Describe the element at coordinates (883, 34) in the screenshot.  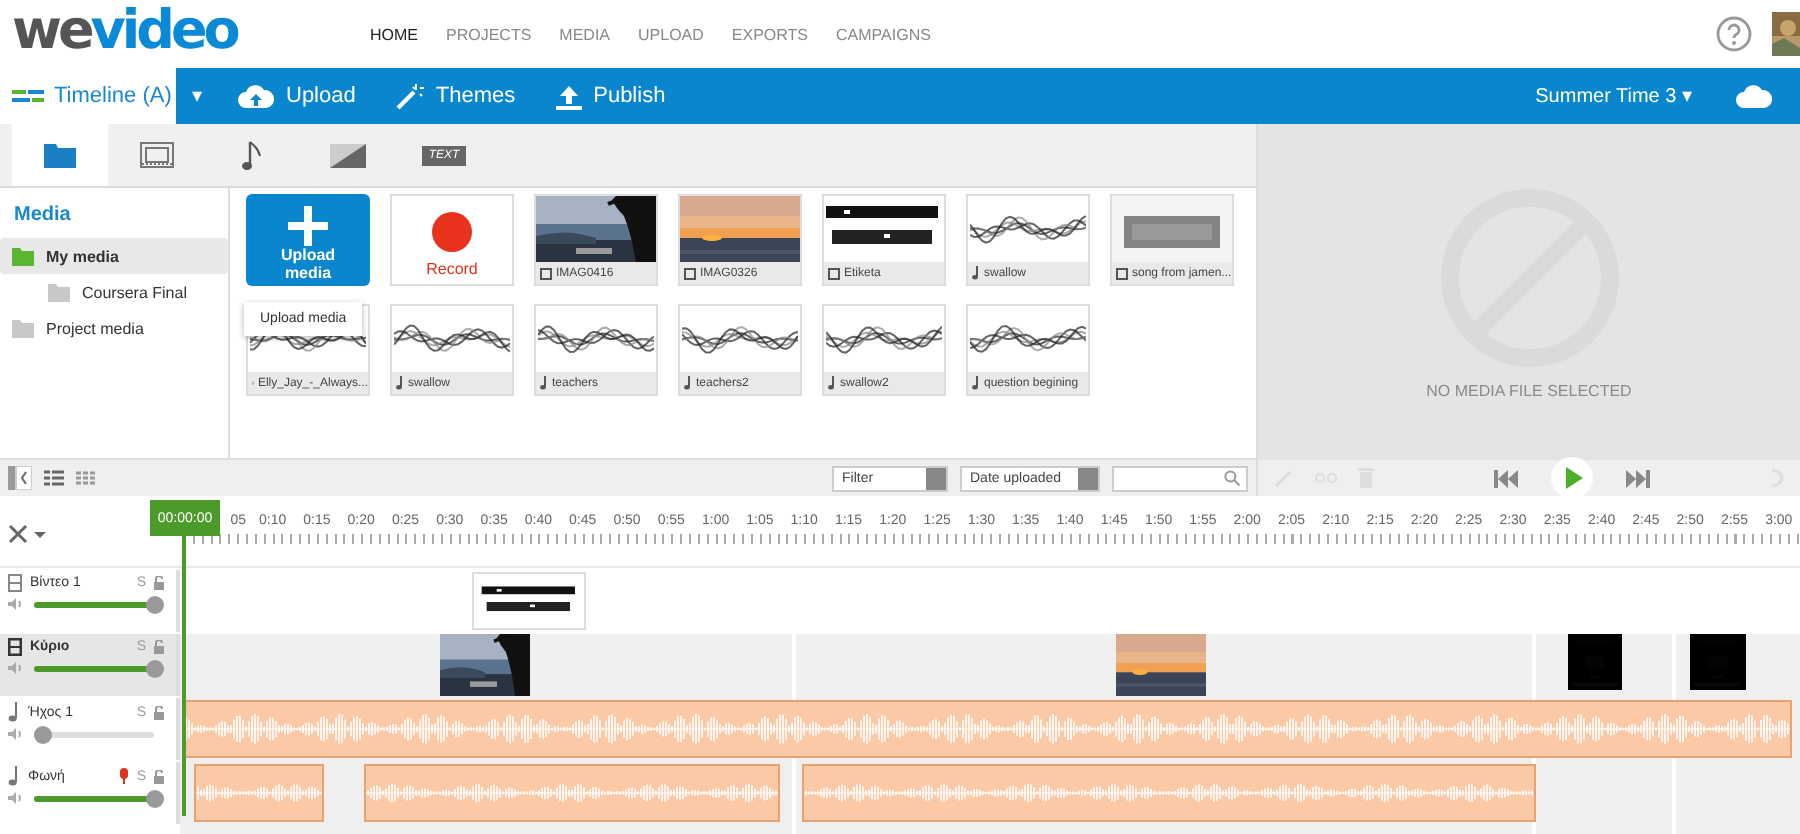
I see `nav-link: CAMPAIGNS` at that location.